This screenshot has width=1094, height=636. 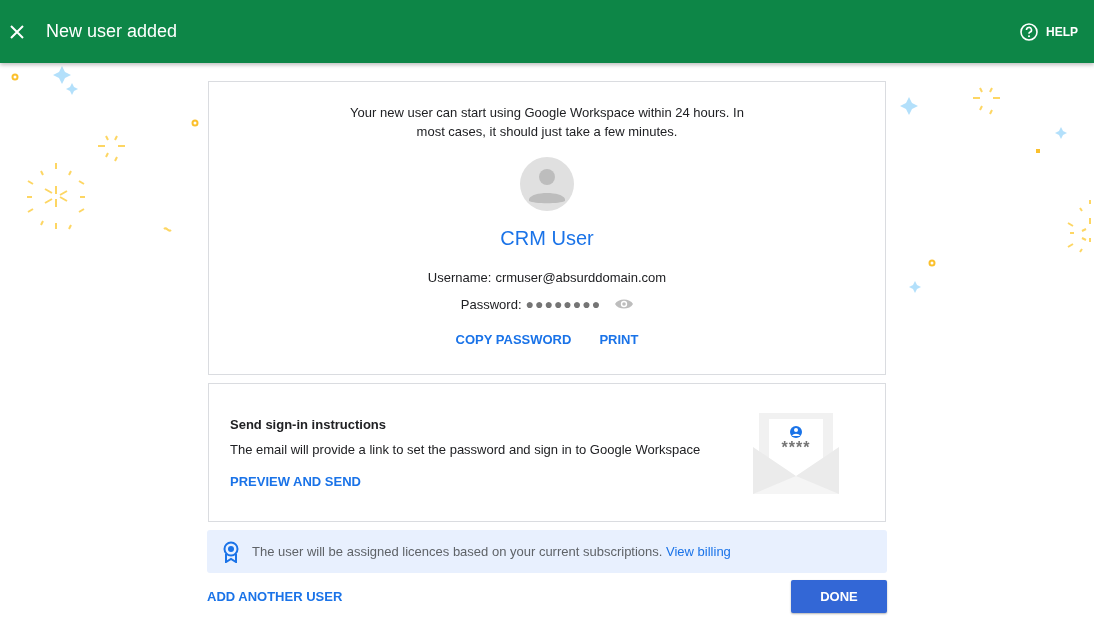 I want to click on section-title: Send sign-in instructions, so click(x=308, y=424).